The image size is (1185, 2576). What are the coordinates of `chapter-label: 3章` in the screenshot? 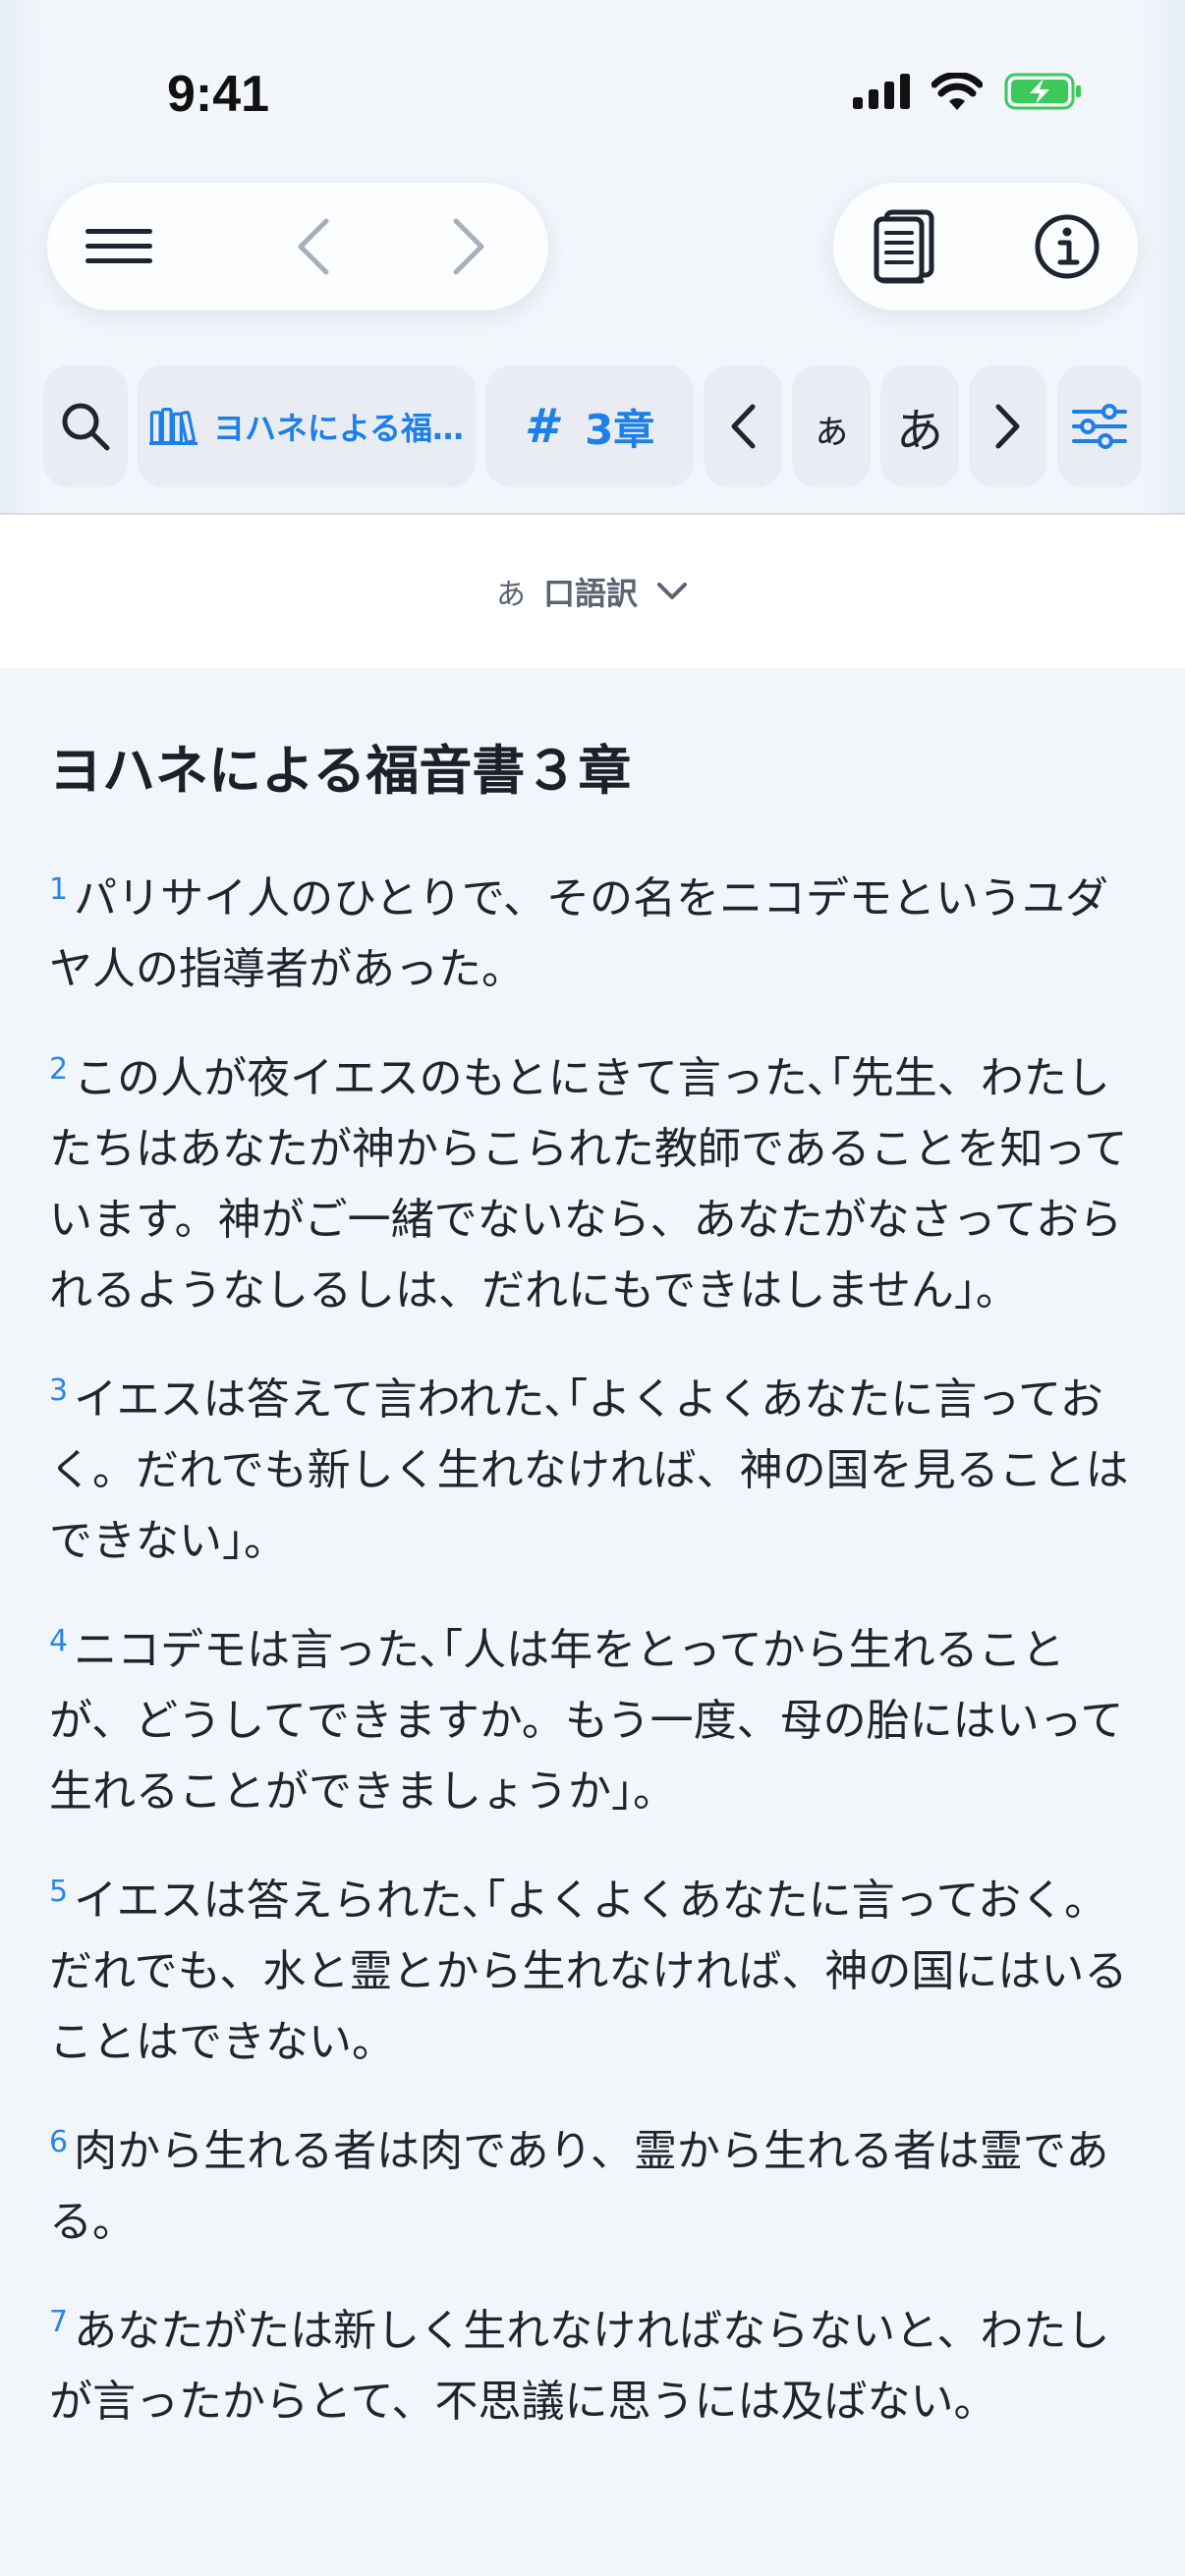 It's located at (620, 429).